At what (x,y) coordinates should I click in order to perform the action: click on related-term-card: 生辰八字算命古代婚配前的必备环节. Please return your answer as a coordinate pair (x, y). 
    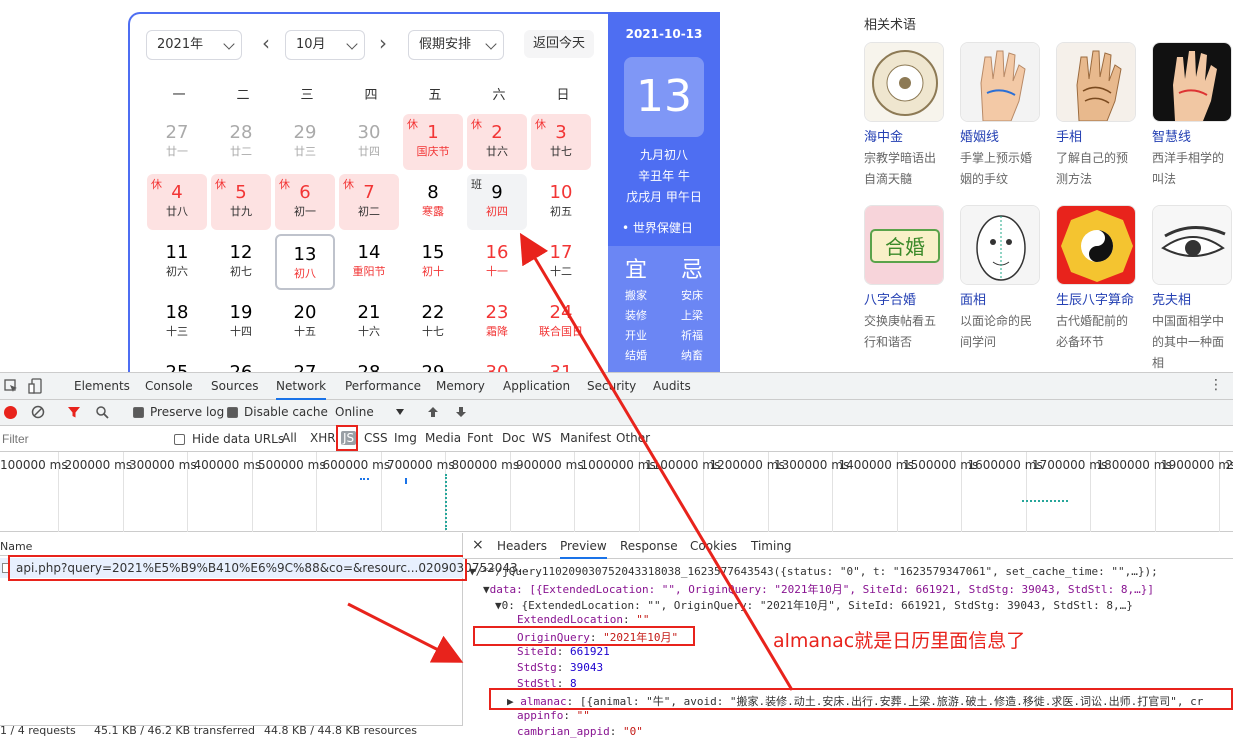
    Looking at the image, I should click on (1097, 279).